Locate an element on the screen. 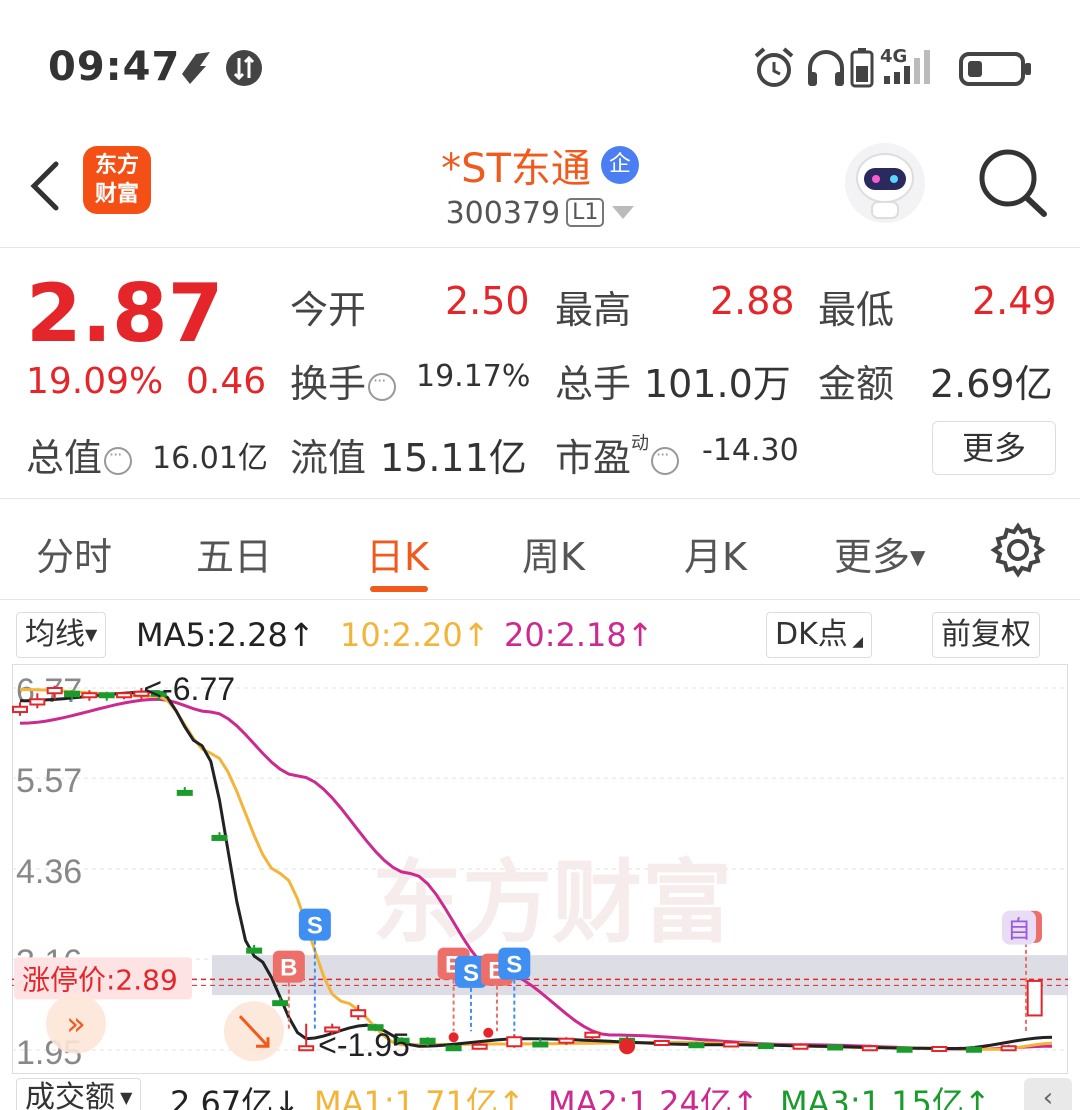 Image resolution: width=1080 pixels, height=1110 pixels. collapse-panel-button: ‹ is located at coordinates (1048, 1094).